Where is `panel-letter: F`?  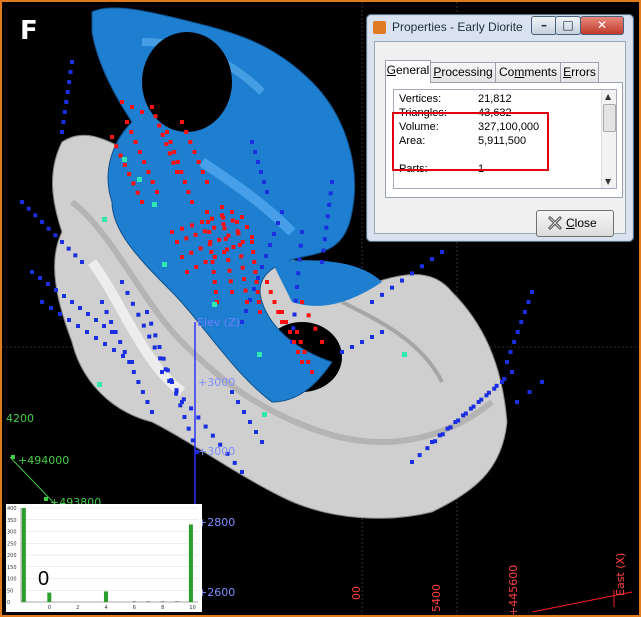 panel-letter: F is located at coordinates (29, 31).